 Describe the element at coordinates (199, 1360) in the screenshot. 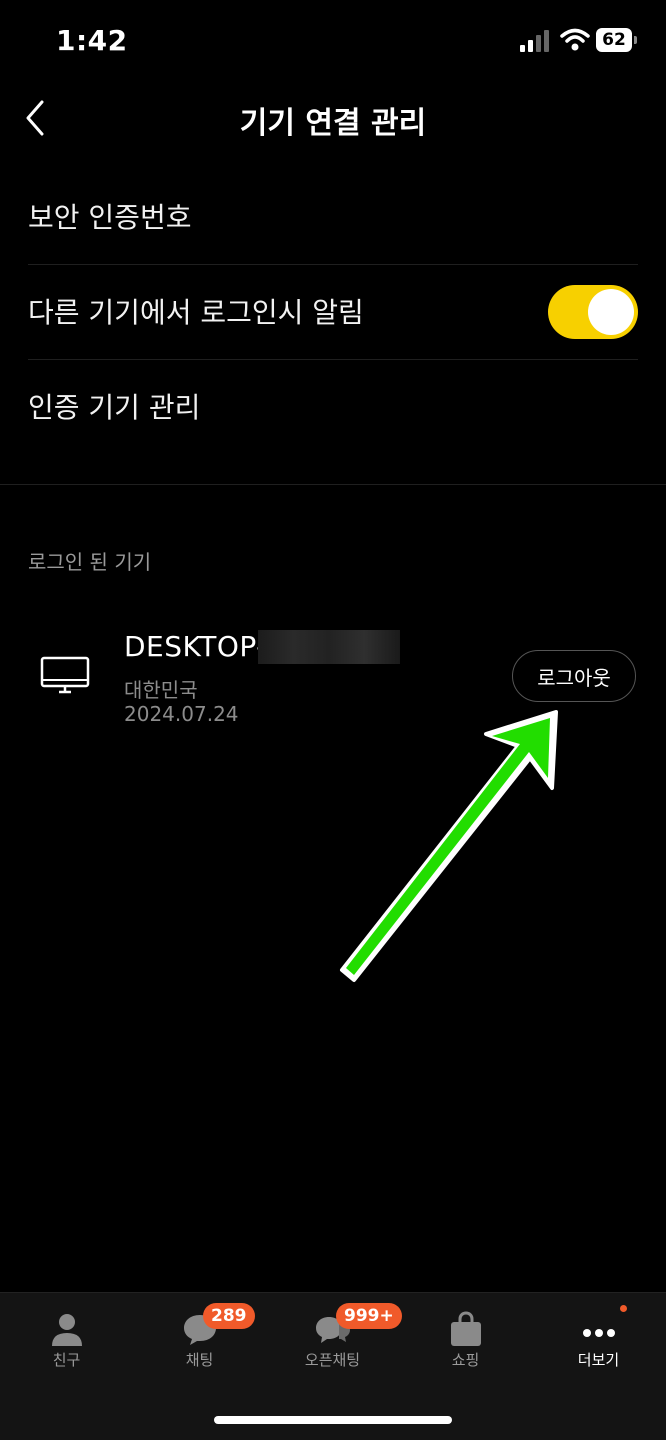

I see `tab-chat-label: 채팅` at that location.